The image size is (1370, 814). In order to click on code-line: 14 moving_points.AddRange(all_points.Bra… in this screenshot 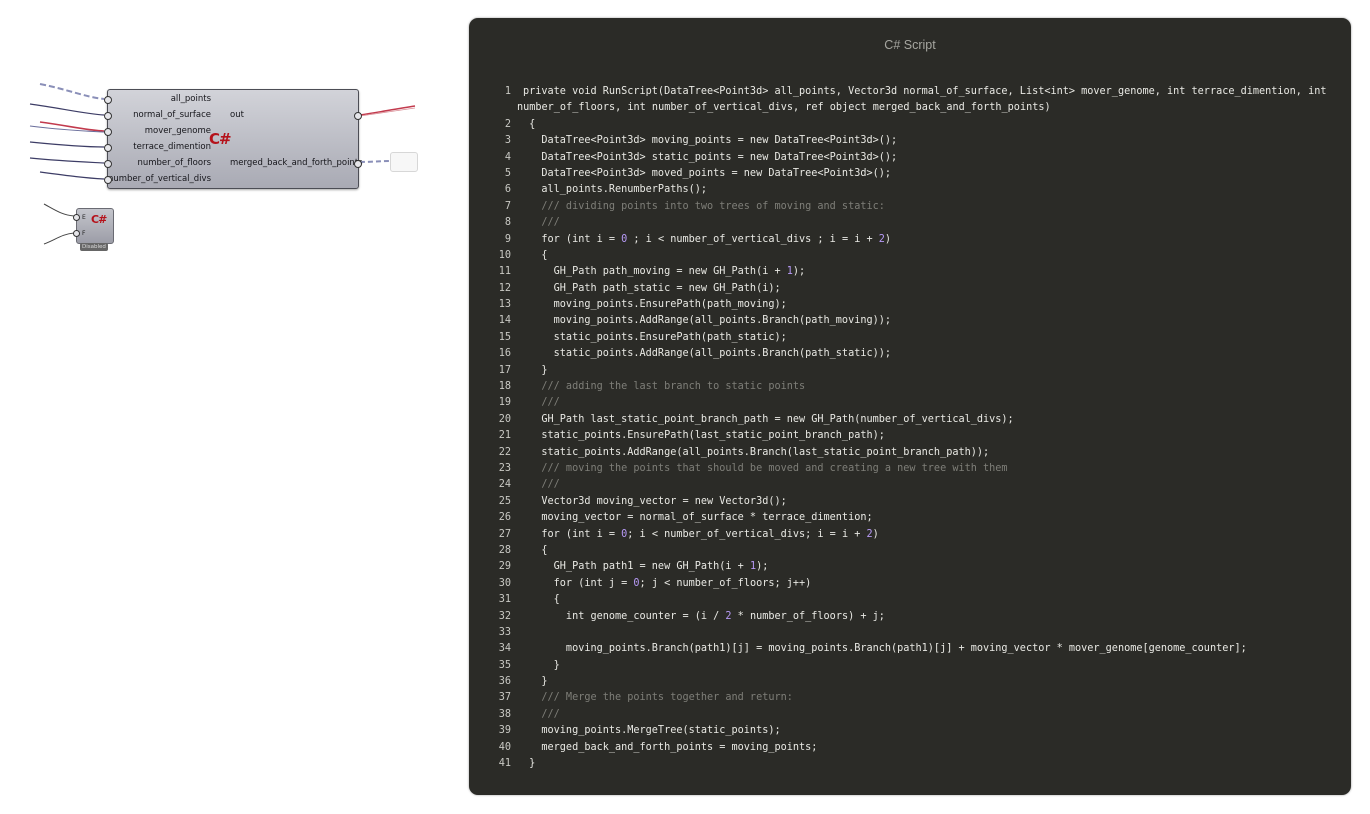, I will do `click(910, 321)`.